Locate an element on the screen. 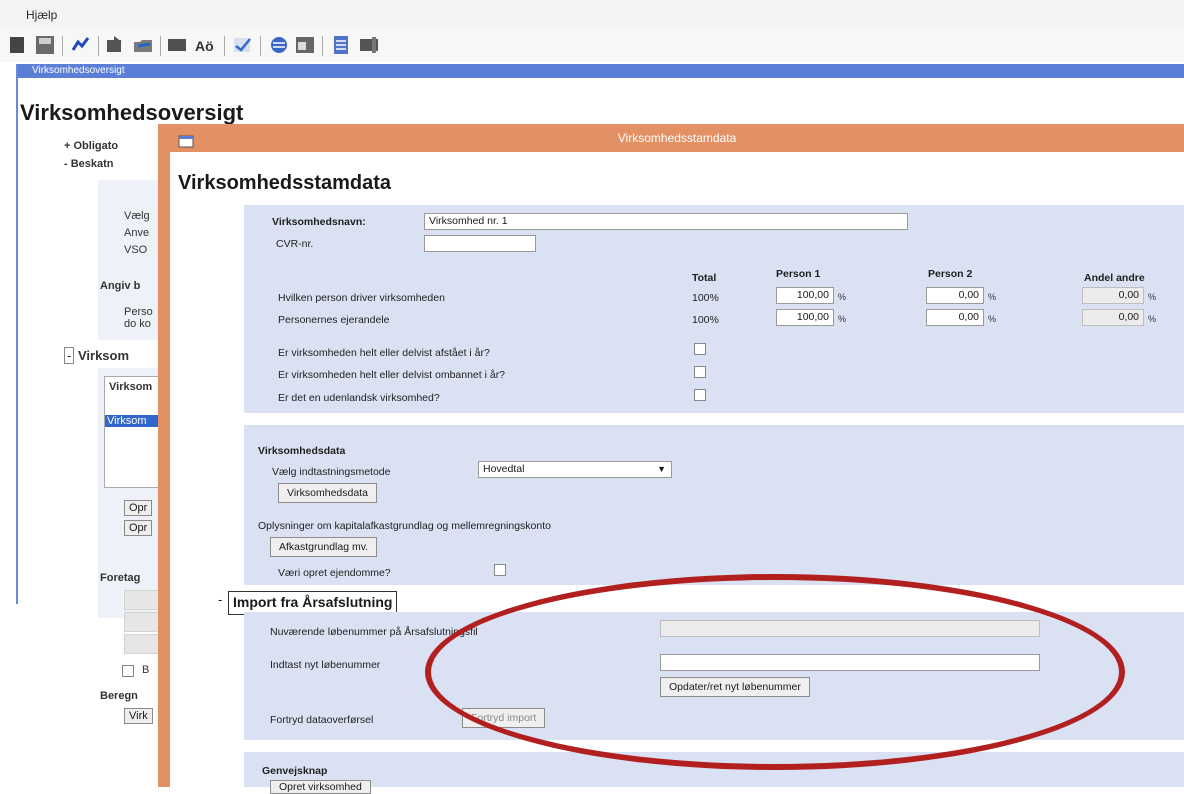  globe-icon is located at coordinates (279, 45).